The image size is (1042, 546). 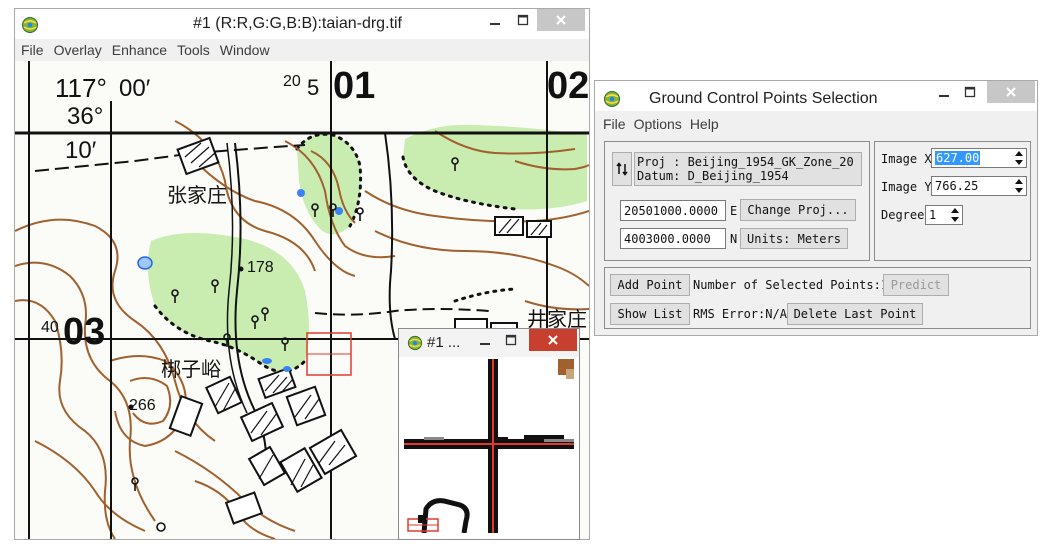 What do you see at coordinates (313, 87) in the screenshot?
I see `map-label-grid-top-5: 5` at bounding box center [313, 87].